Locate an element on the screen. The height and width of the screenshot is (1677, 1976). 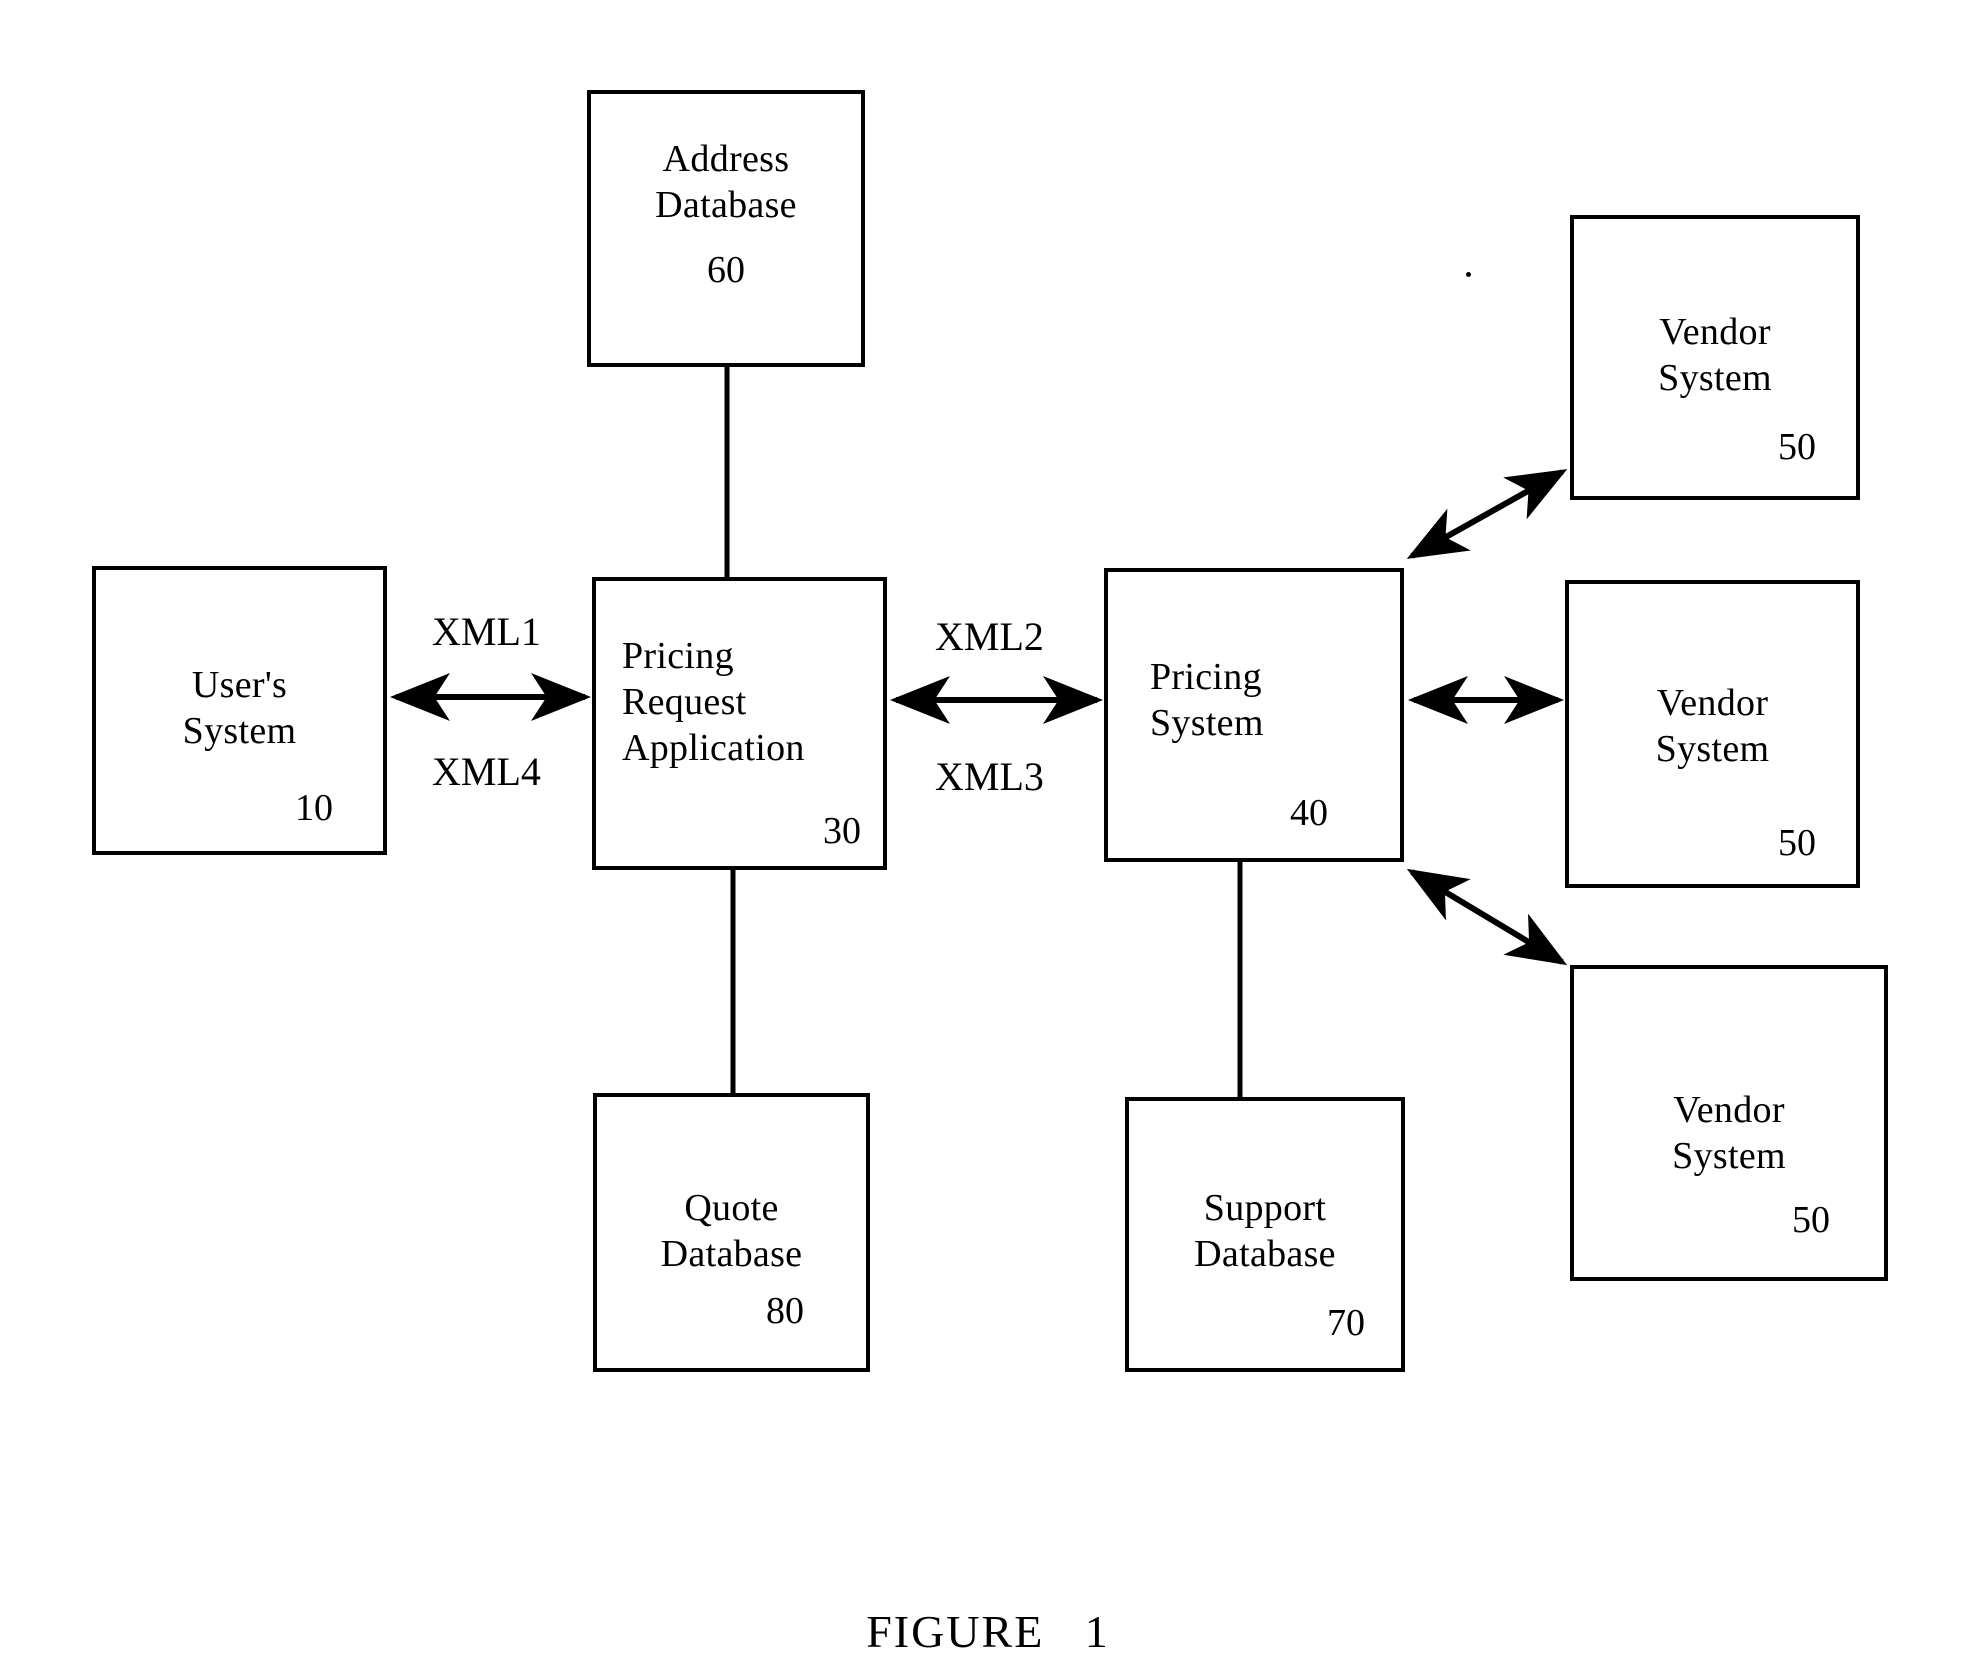
node-support-database: Support Database 70 is located at coordinates (1265, 1234).